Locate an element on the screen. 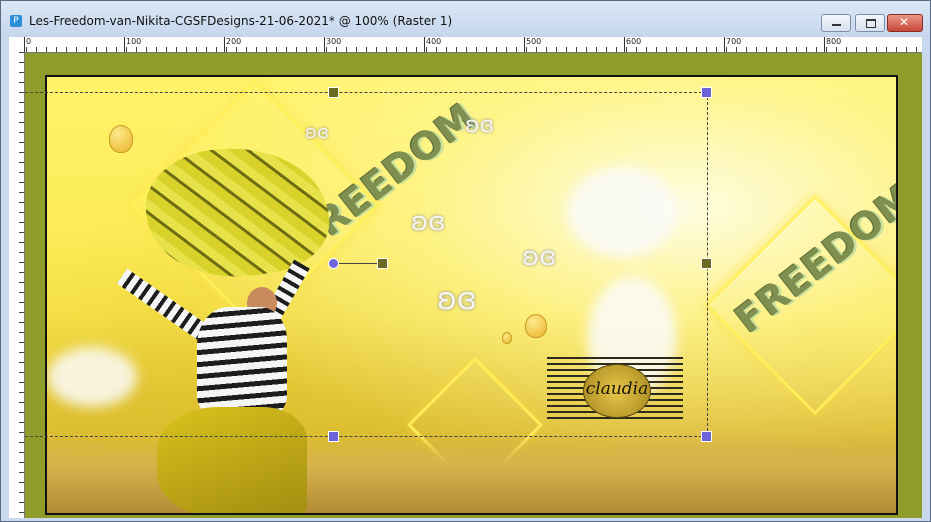 This screenshot has height=522, width=931. rotation-handle is located at coordinates (382, 263).